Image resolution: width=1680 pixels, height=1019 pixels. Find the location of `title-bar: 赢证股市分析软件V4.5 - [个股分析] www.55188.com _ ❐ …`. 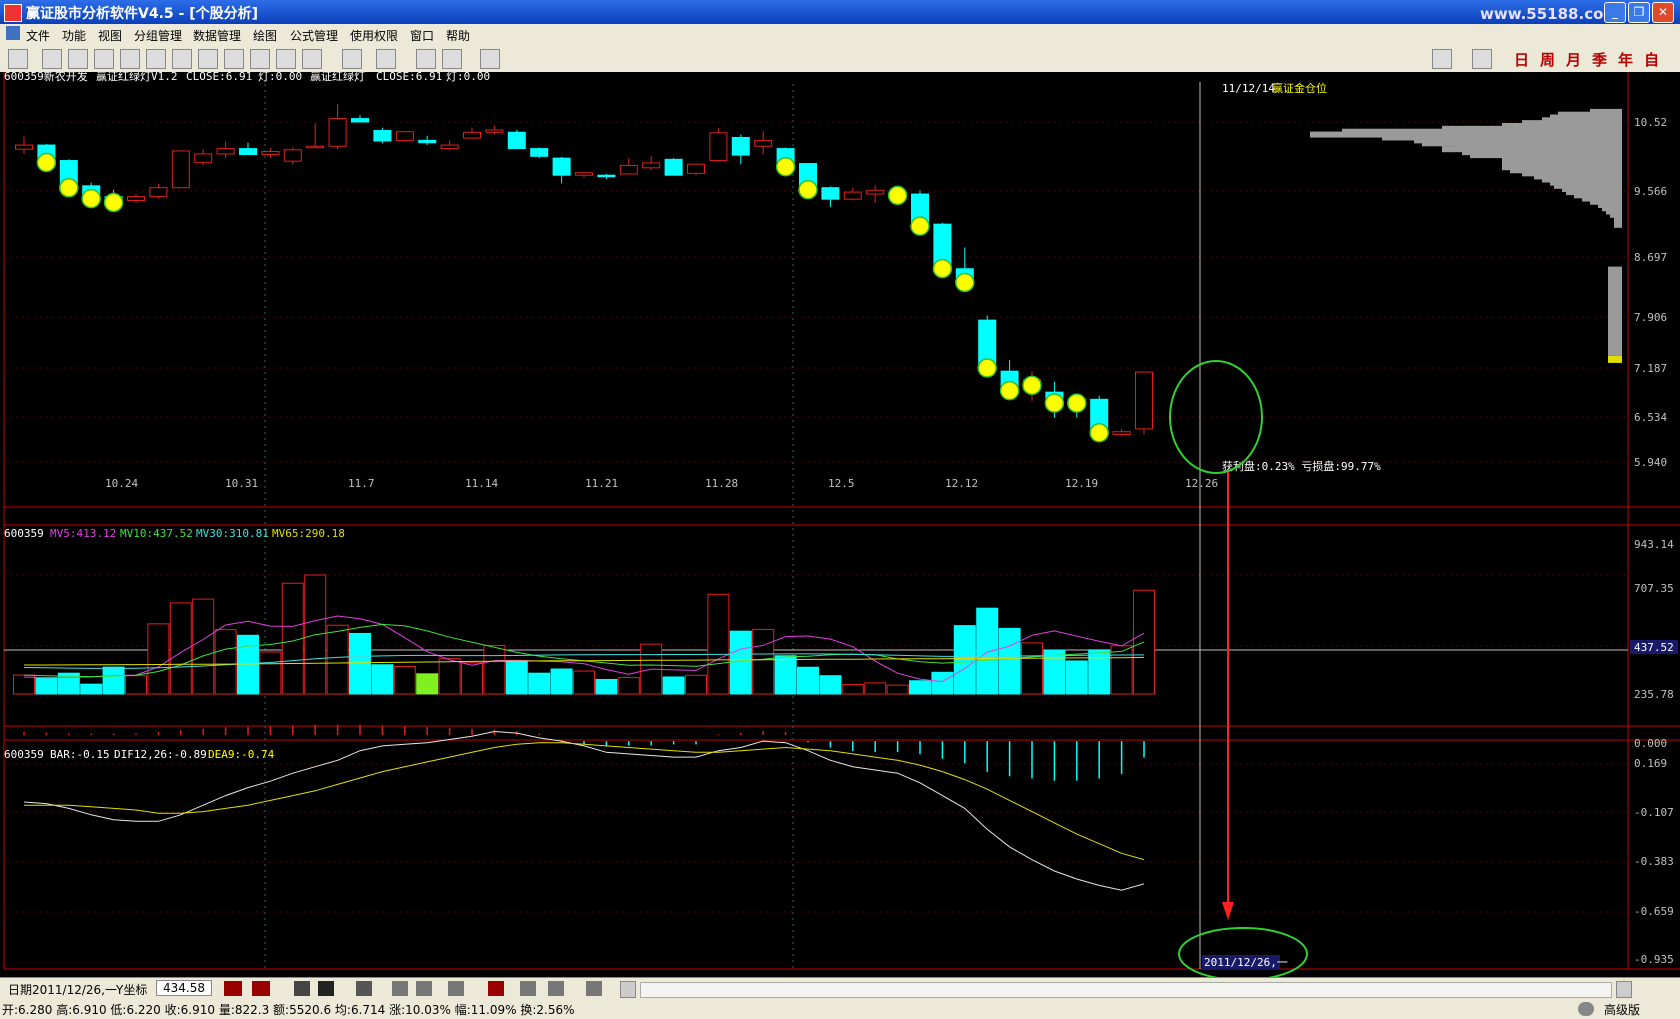

title-bar: 赢证股市分析软件V4.5 - [个股分析] www.55188.com _ ❐ … is located at coordinates (840, 12).